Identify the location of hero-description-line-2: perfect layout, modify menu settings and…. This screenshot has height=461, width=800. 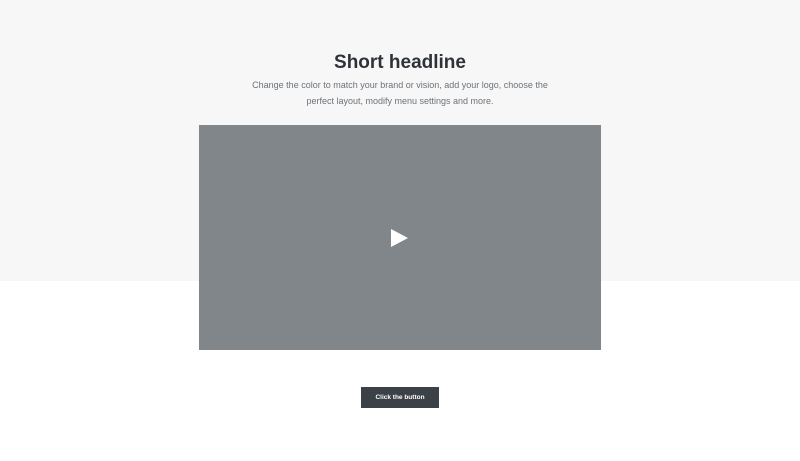
(400, 100).